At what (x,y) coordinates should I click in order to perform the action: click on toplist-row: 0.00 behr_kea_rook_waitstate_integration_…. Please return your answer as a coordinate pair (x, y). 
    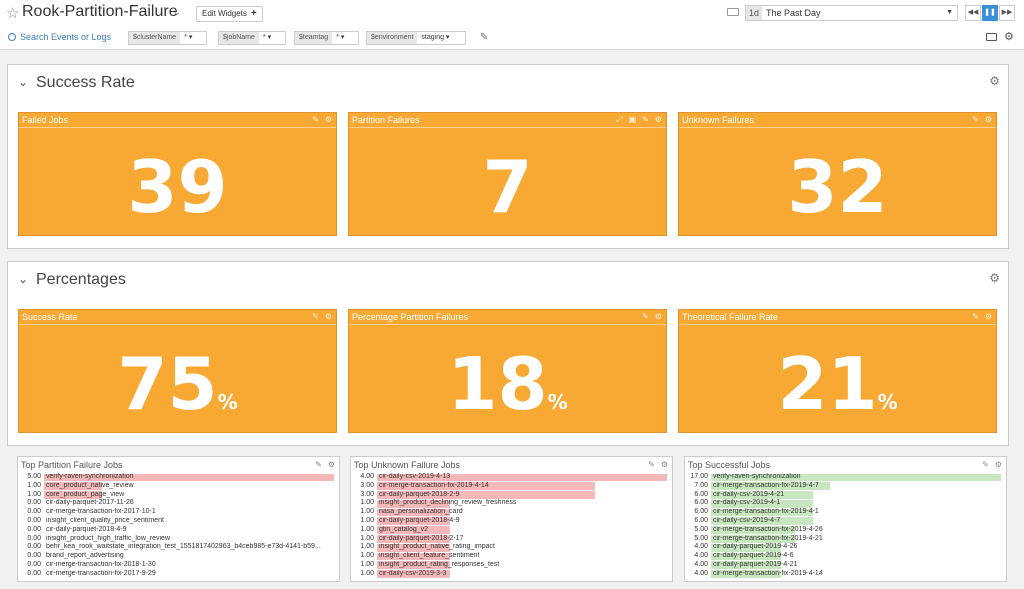
    Looking at the image, I should click on (178, 547).